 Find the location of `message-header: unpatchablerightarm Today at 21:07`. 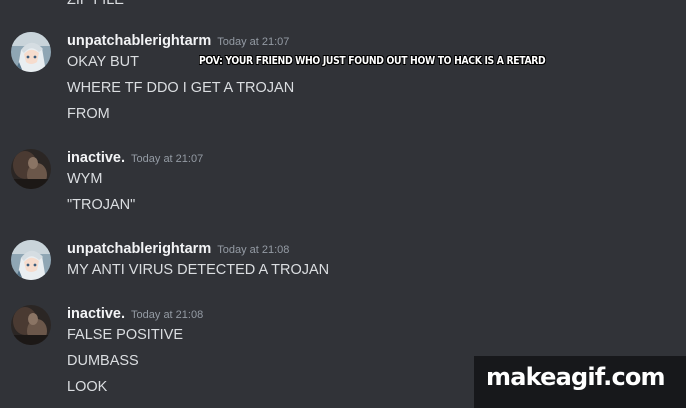

message-header: unpatchablerightarm Today at 21:07 is located at coordinates (178, 41).